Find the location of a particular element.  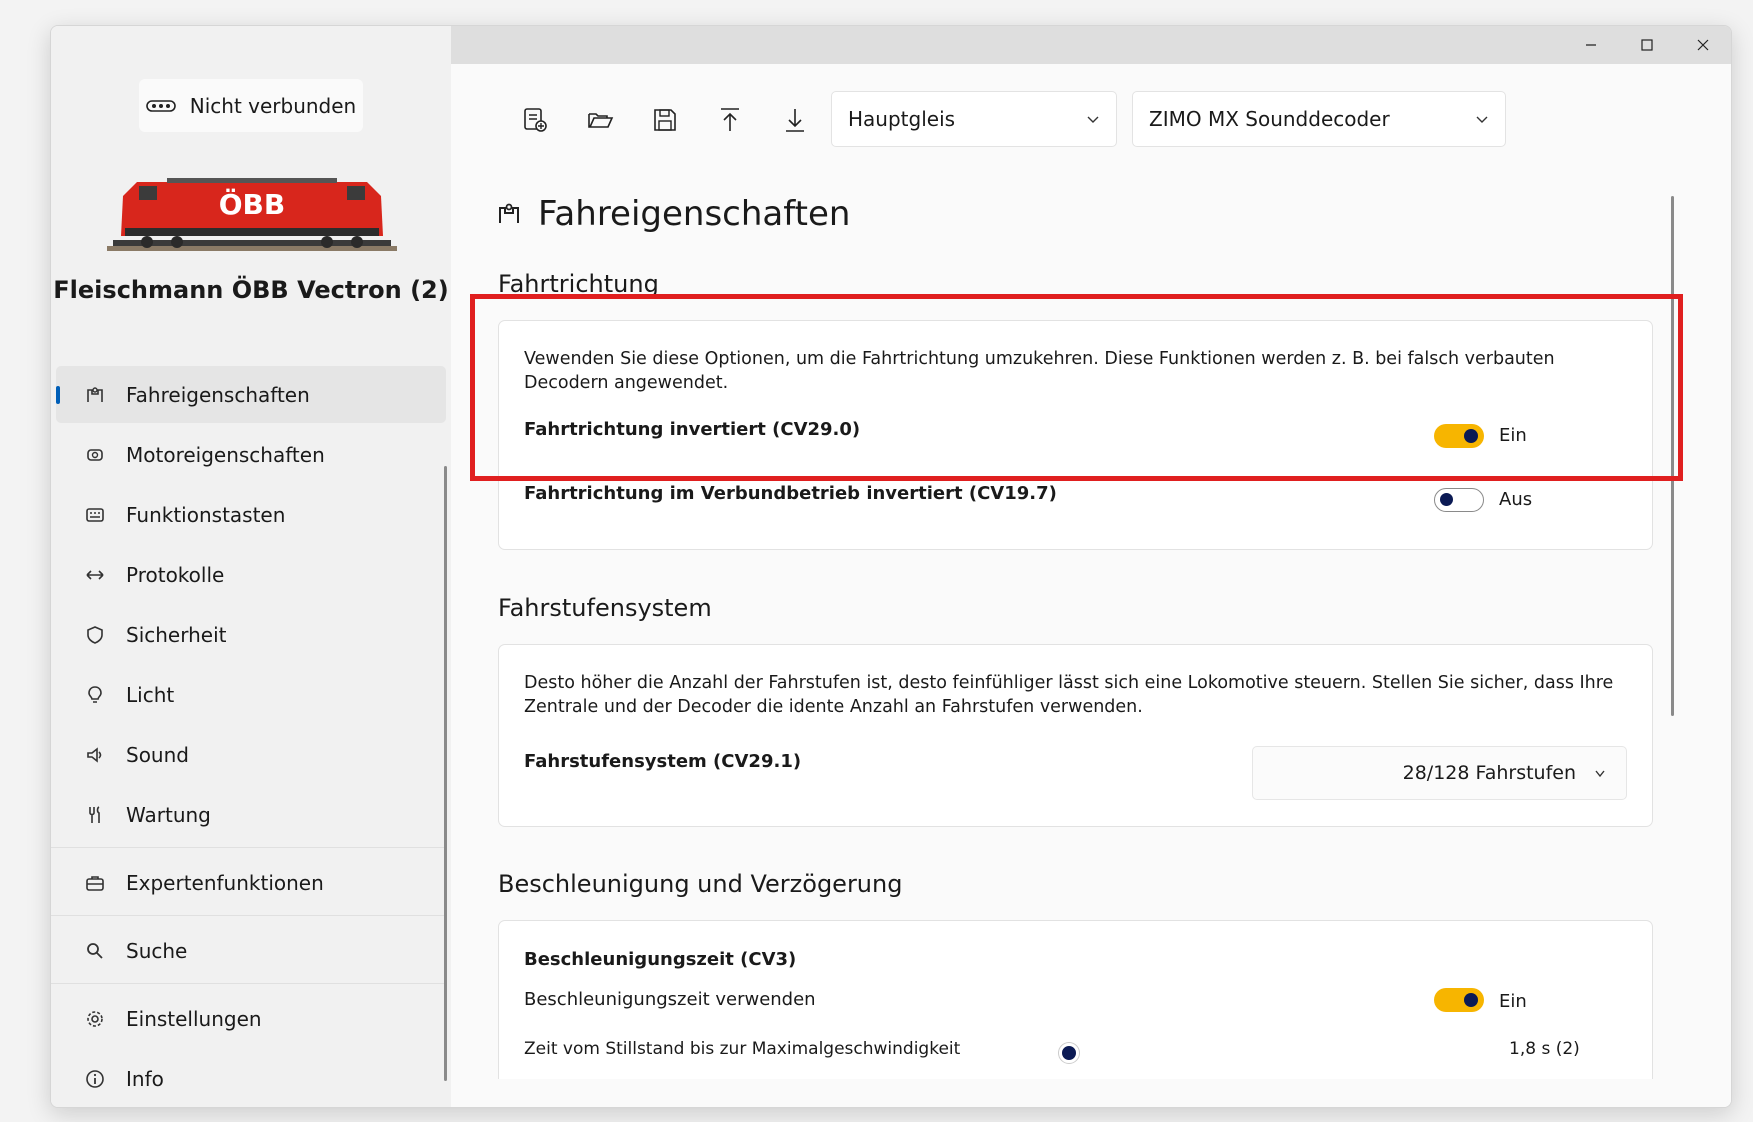

section-heading-acceleration: Beschleunigung und Verzögerung is located at coordinates (700, 884).